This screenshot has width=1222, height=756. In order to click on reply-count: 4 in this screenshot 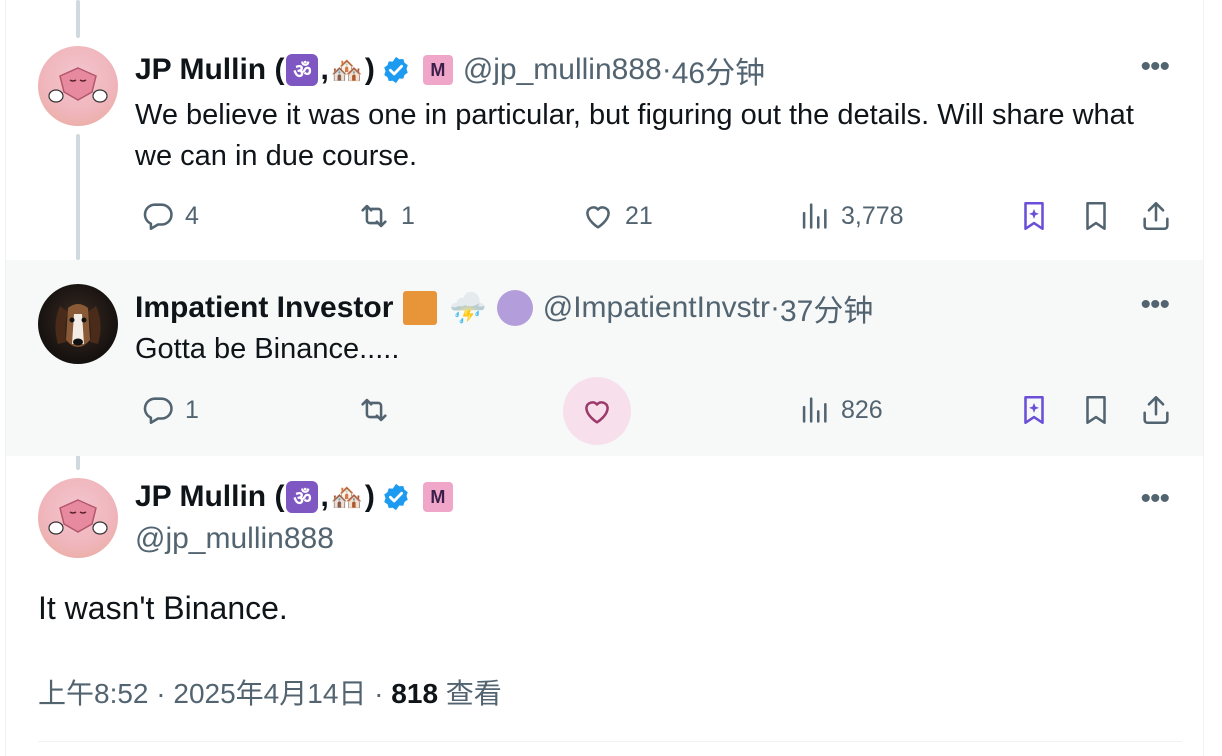, I will do `click(192, 215)`.